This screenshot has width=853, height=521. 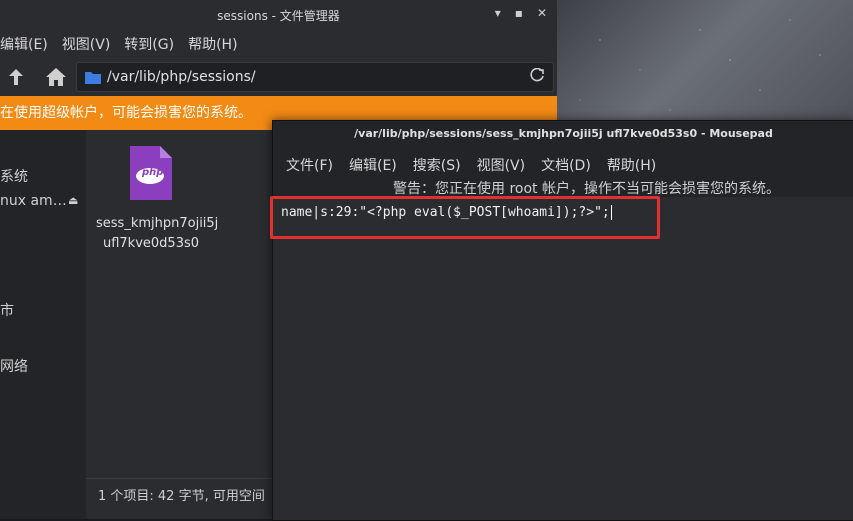 I want to click on sidebar-item-network: 网络, so click(x=14, y=366).